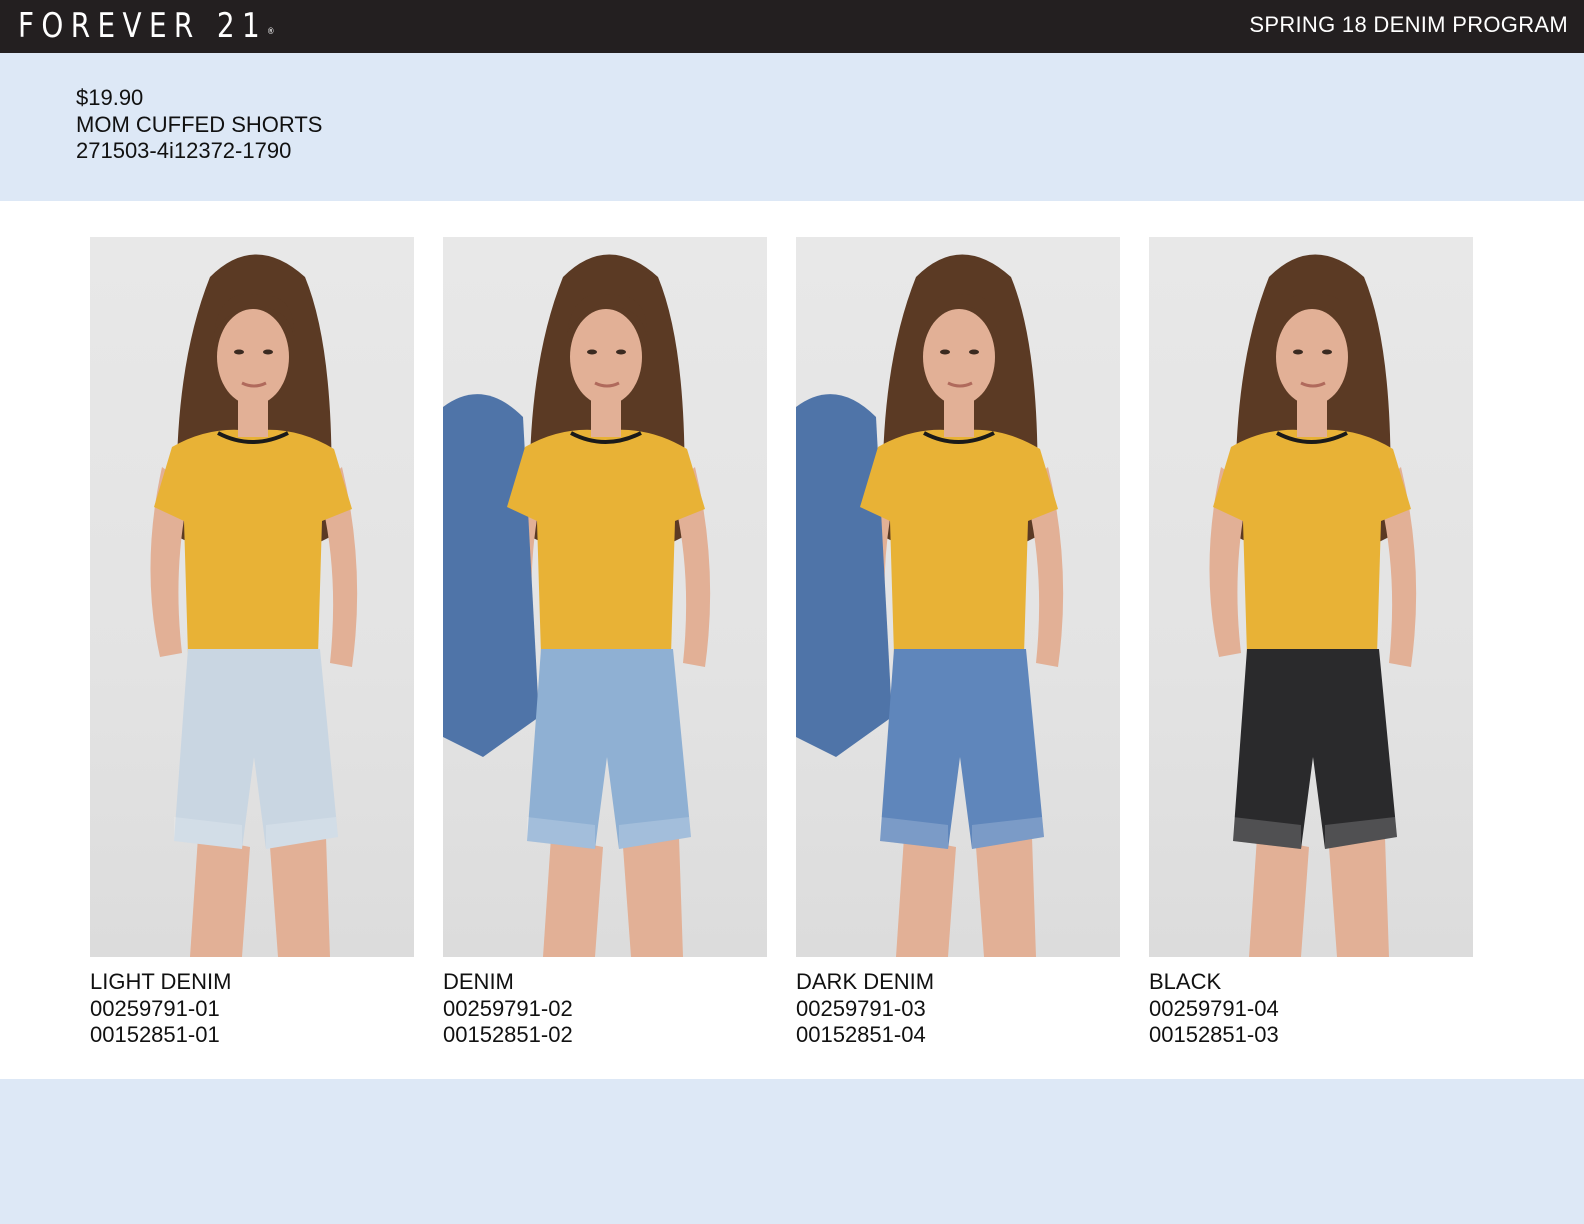 This screenshot has height=1224, width=1584. I want to click on variant-label: DARK DENIM 00259791-03 00152851-04, so click(958, 1009).